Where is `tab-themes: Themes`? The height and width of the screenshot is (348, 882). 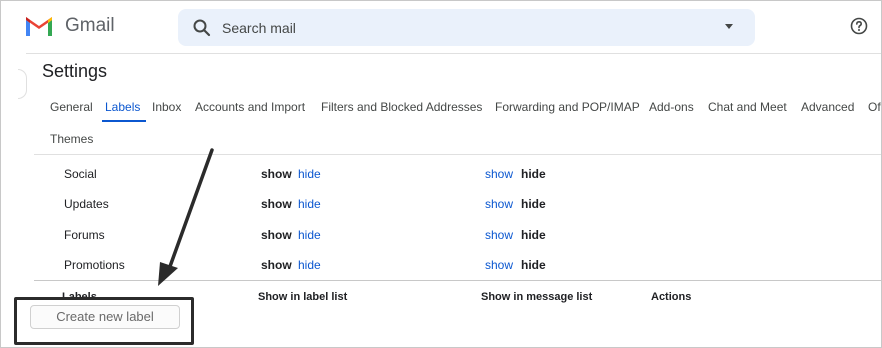
tab-themes: Themes is located at coordinates (71, 139).